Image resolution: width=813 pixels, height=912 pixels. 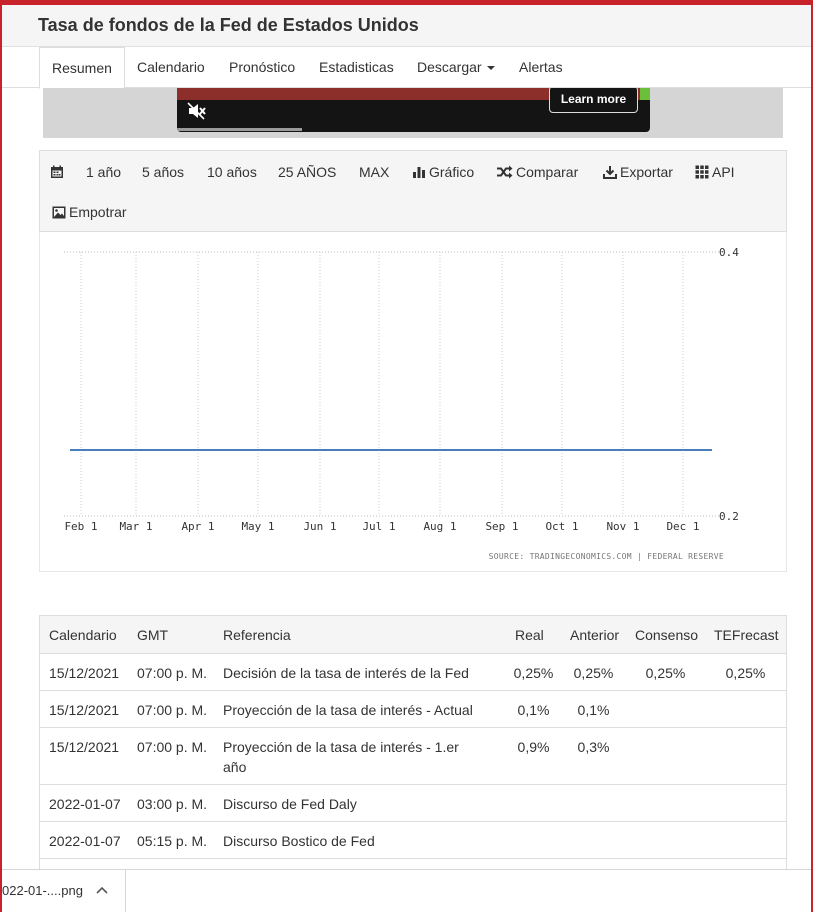 What do you see at coordinates (1, 456) in the screenshot?
I see `window-frame-left` at bounding box center [1, 456].